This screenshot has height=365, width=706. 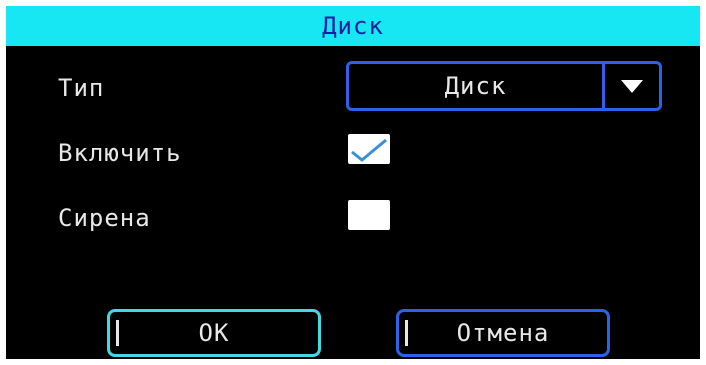 I want to click on siren-checkbox, so click(x=369, y=215).